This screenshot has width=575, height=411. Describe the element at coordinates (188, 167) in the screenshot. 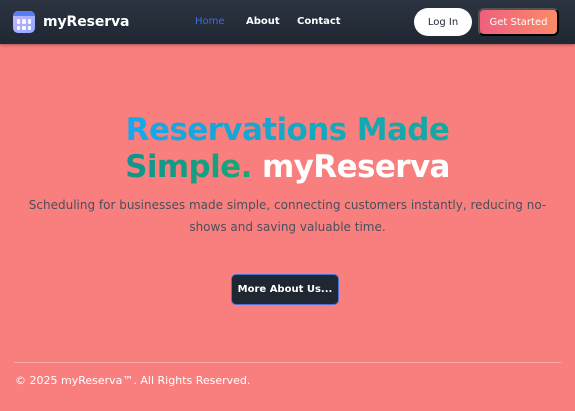

I see `hero-title-simple: Simple.` at that location.